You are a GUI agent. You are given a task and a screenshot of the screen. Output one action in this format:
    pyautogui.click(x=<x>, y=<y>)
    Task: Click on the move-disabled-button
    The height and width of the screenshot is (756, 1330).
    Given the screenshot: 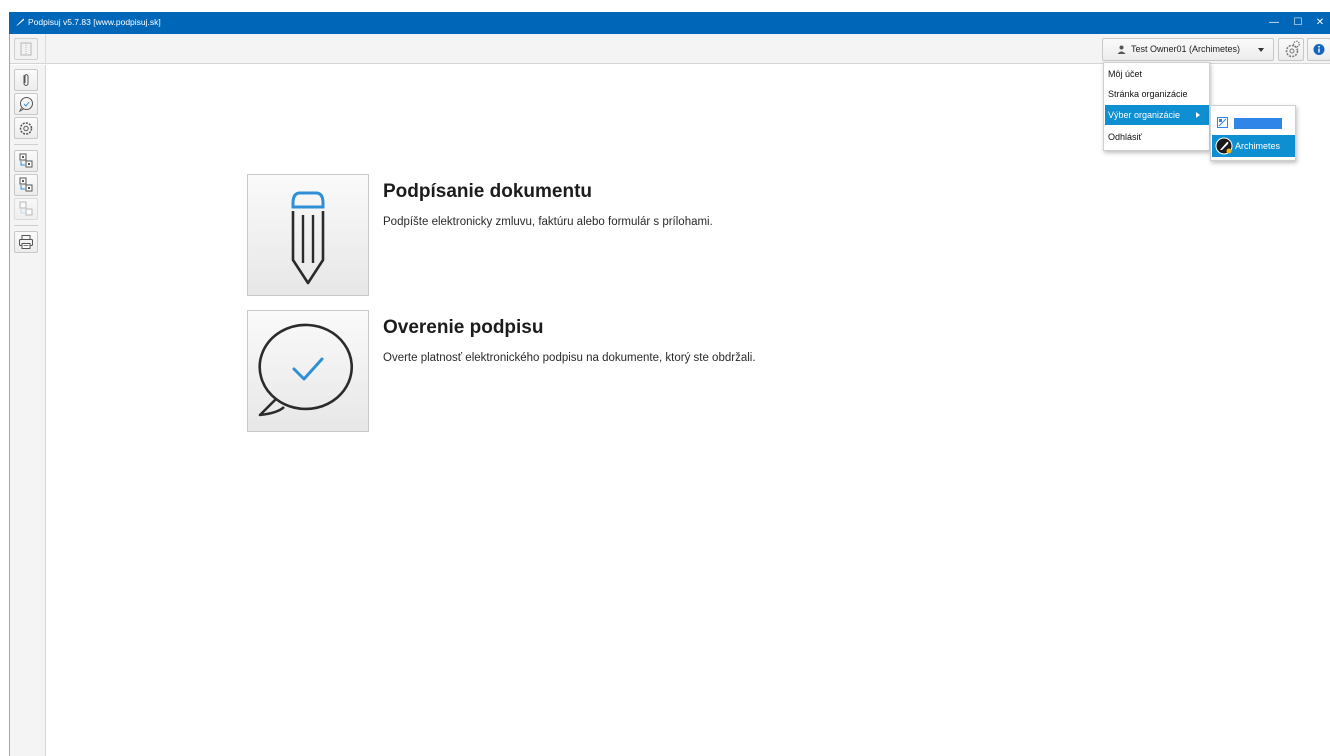 What is the action you would take?
    pyautogui.click(x=26, y=209)
    